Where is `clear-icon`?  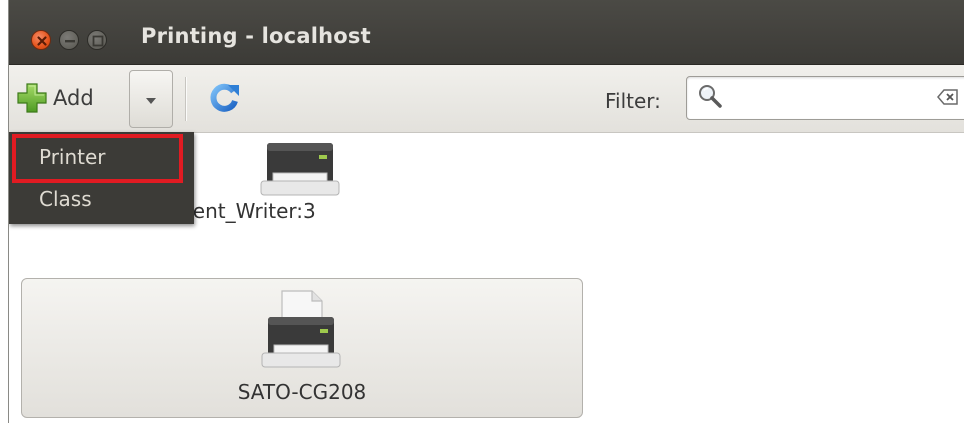
clear-icon is located at coordinates (948, 97).